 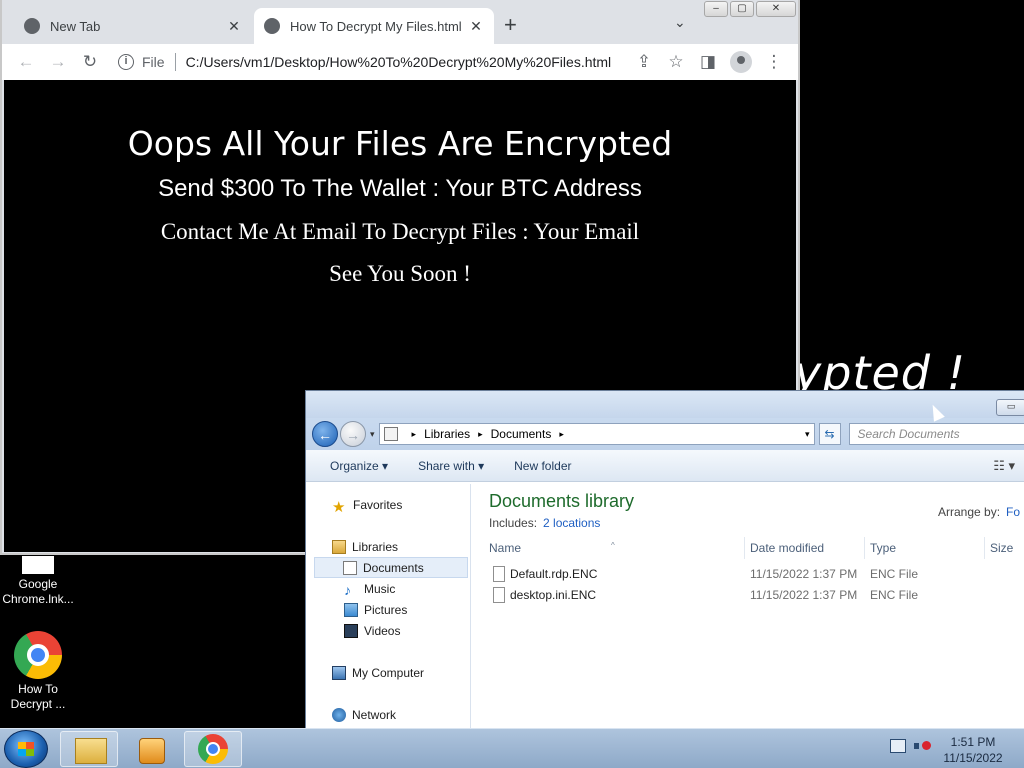 I want to click on nav-item-documents: Documents, so click(x=391, y=567).